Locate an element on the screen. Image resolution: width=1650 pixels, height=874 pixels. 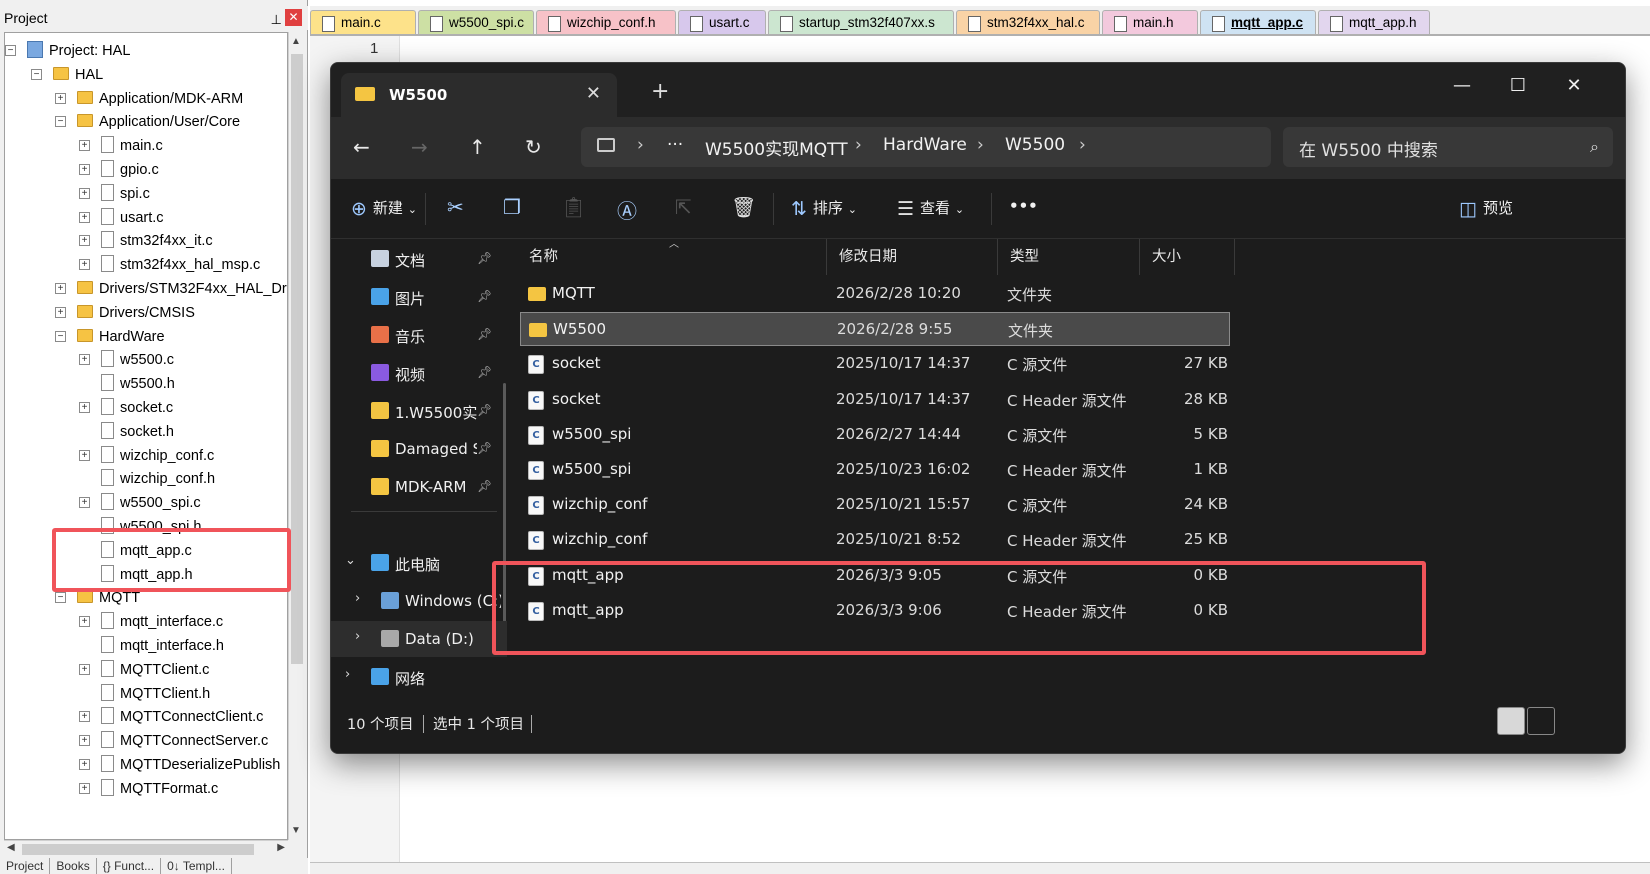
copy-icon: ❐ is located at coordinates (512, 207).